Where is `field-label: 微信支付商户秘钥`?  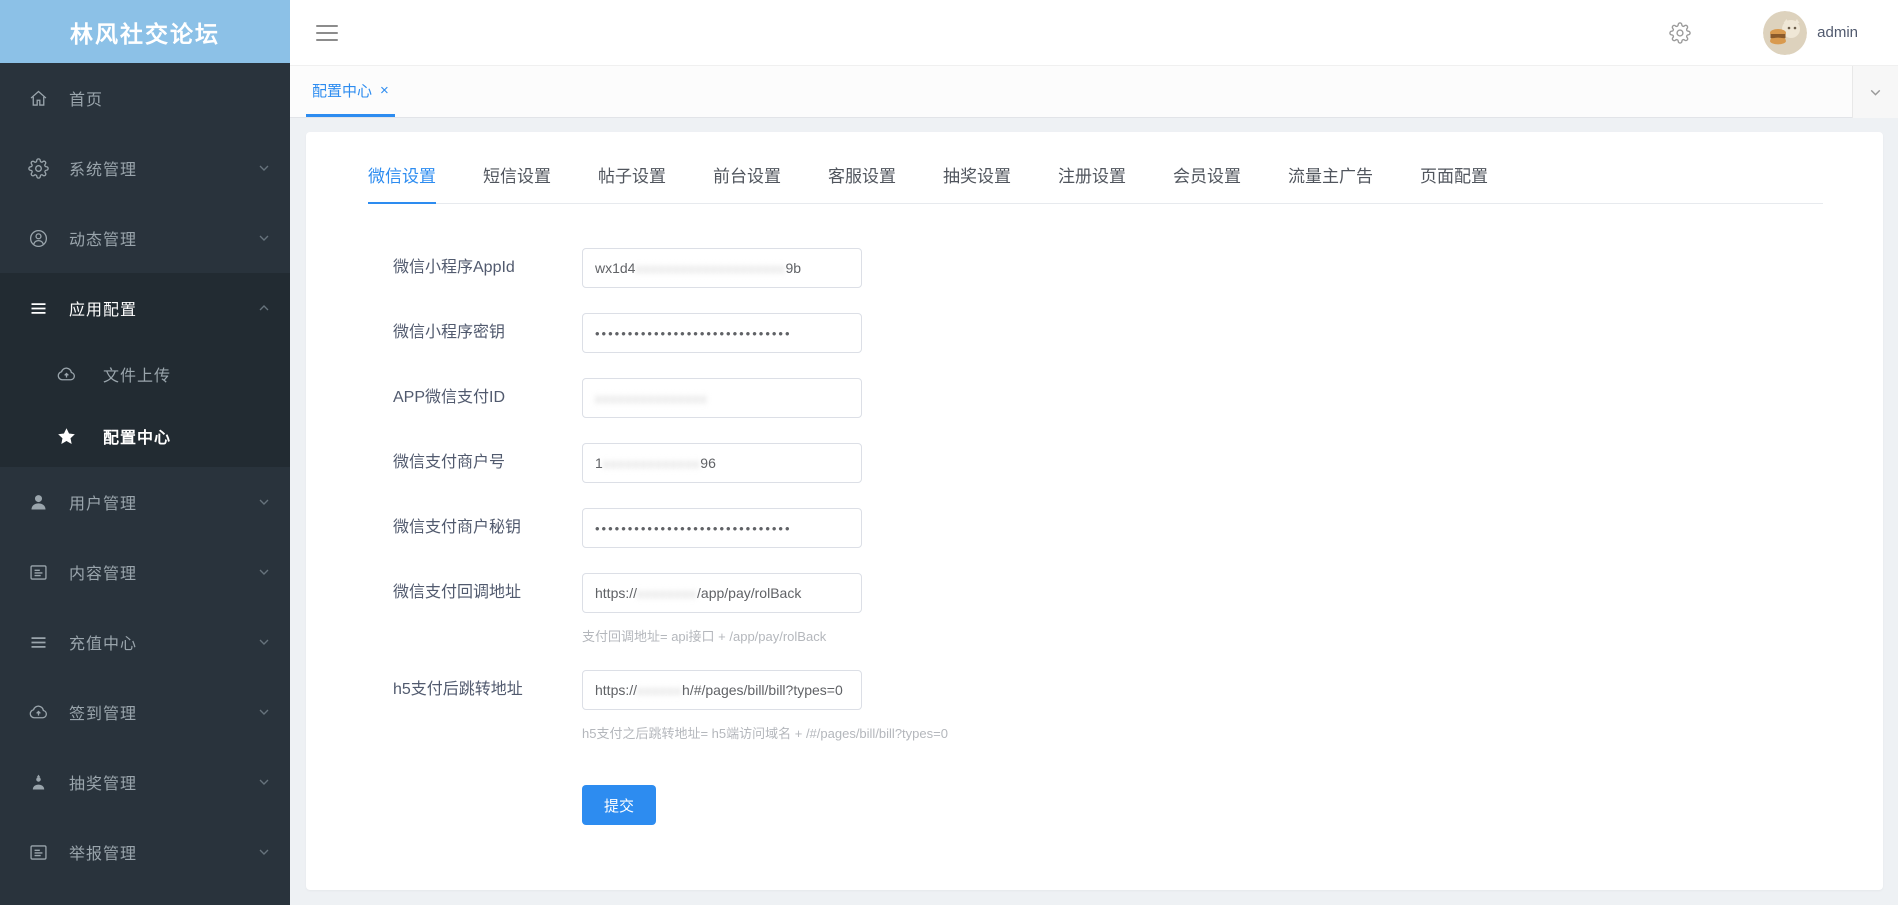 field-label: 微信支付商户秘钥 is located at coordinates (457, 527).